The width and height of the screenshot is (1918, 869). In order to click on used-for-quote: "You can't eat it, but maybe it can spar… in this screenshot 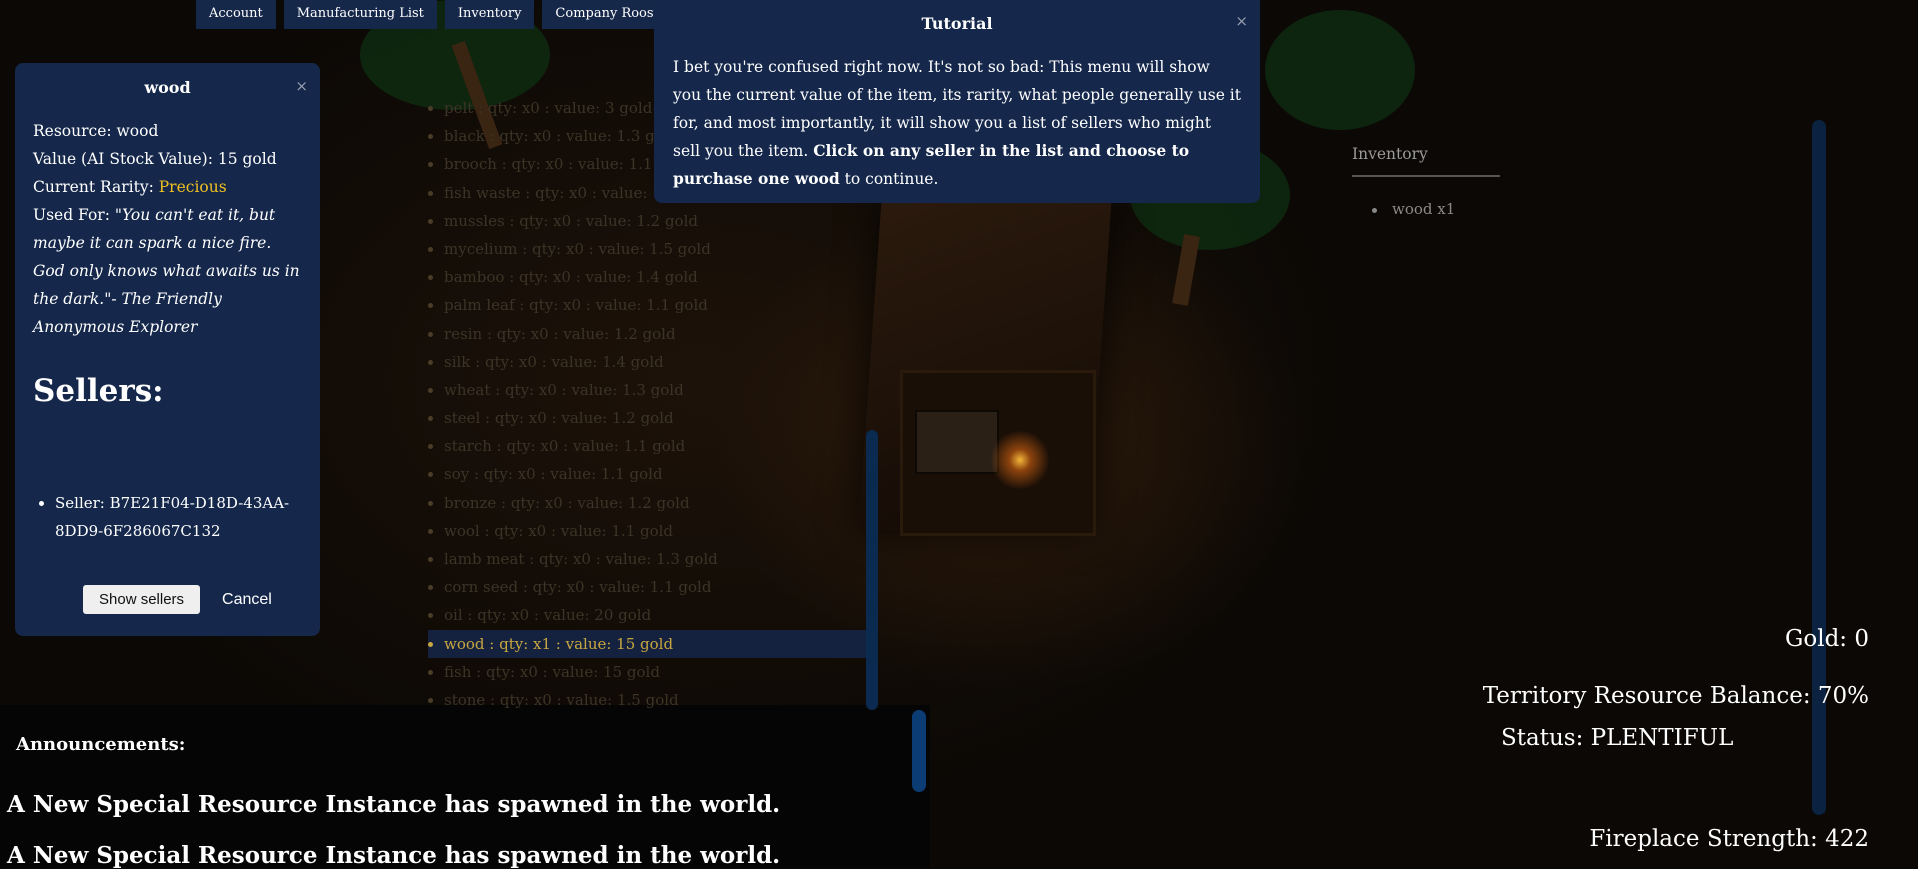, I will do `click(166, 271)`.